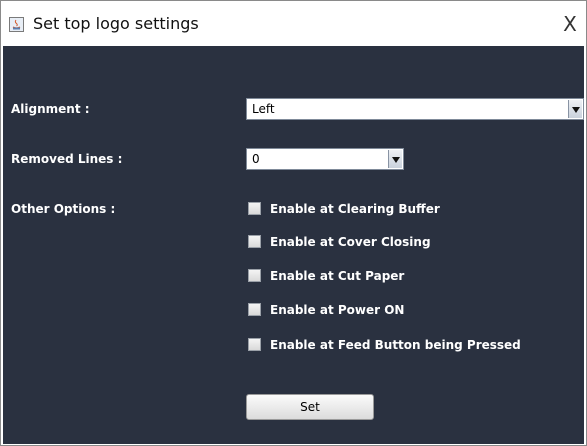  Describe the element at coordinates (263, 109) in the screenshot. I see `alignment-selected-value: Left` at that location.